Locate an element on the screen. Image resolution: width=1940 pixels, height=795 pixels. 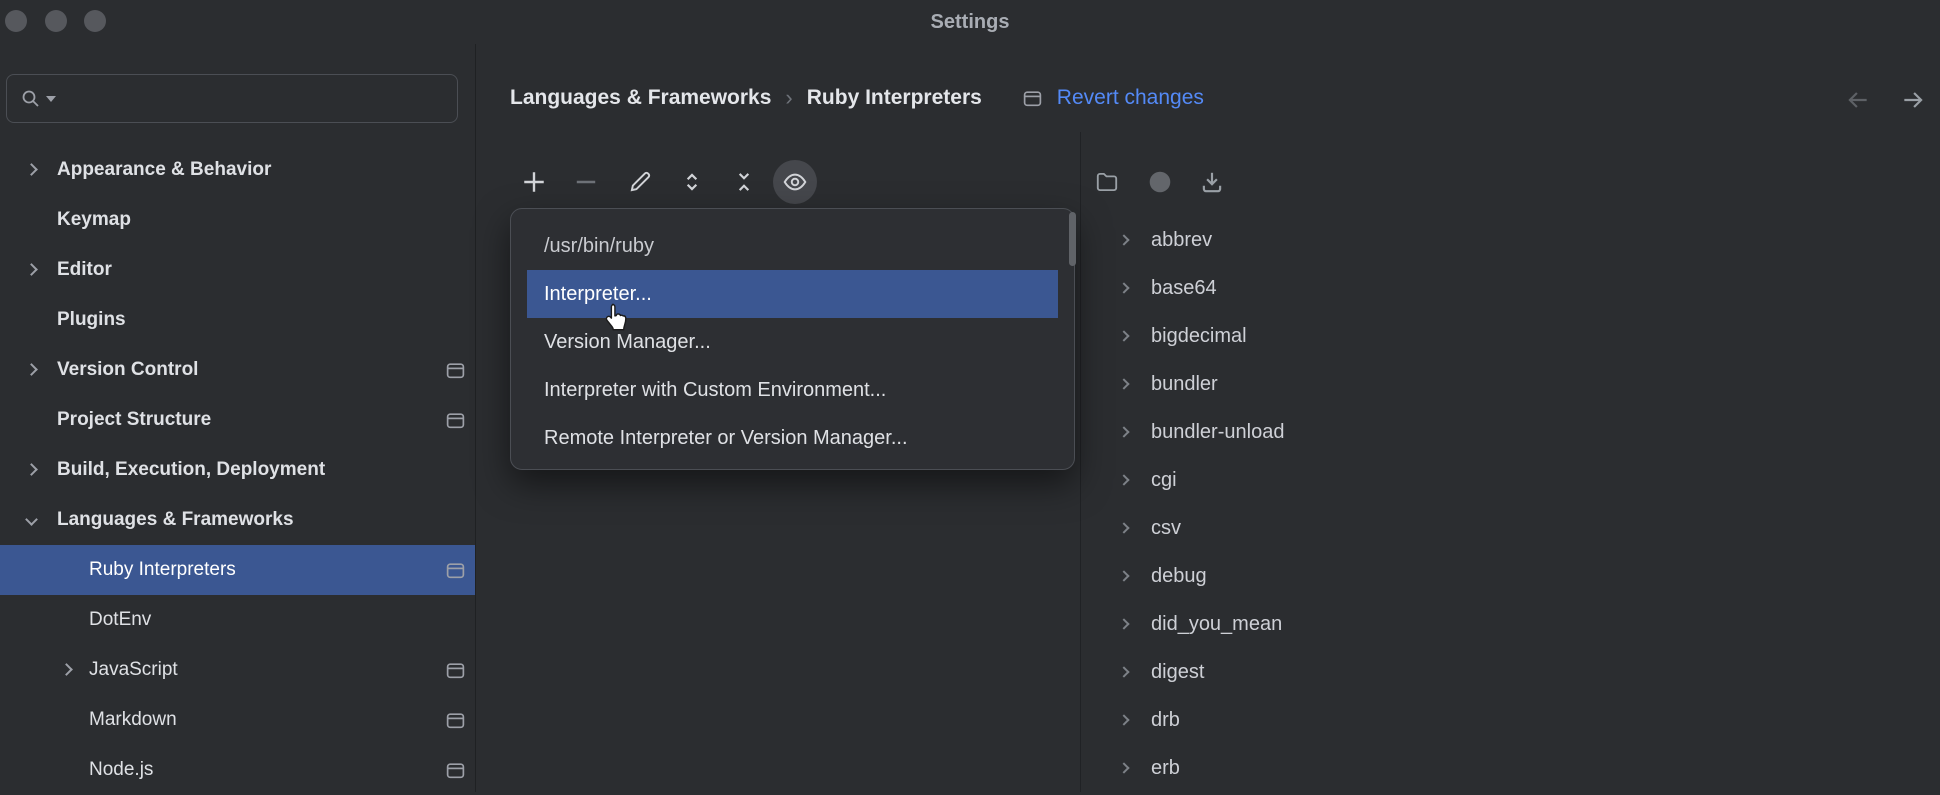
filled-circle-icon is located at coordinates (1160, 182).